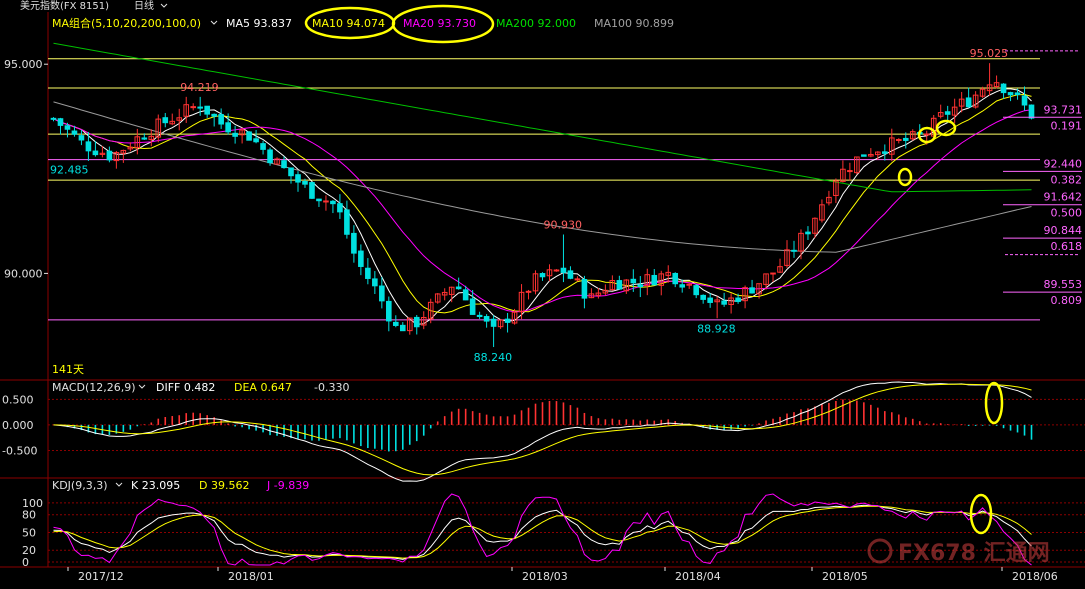 The width and height of the screenshot is (1085, 589). I want to click on price-axis: 95.000 90.000, so click(26, 169).